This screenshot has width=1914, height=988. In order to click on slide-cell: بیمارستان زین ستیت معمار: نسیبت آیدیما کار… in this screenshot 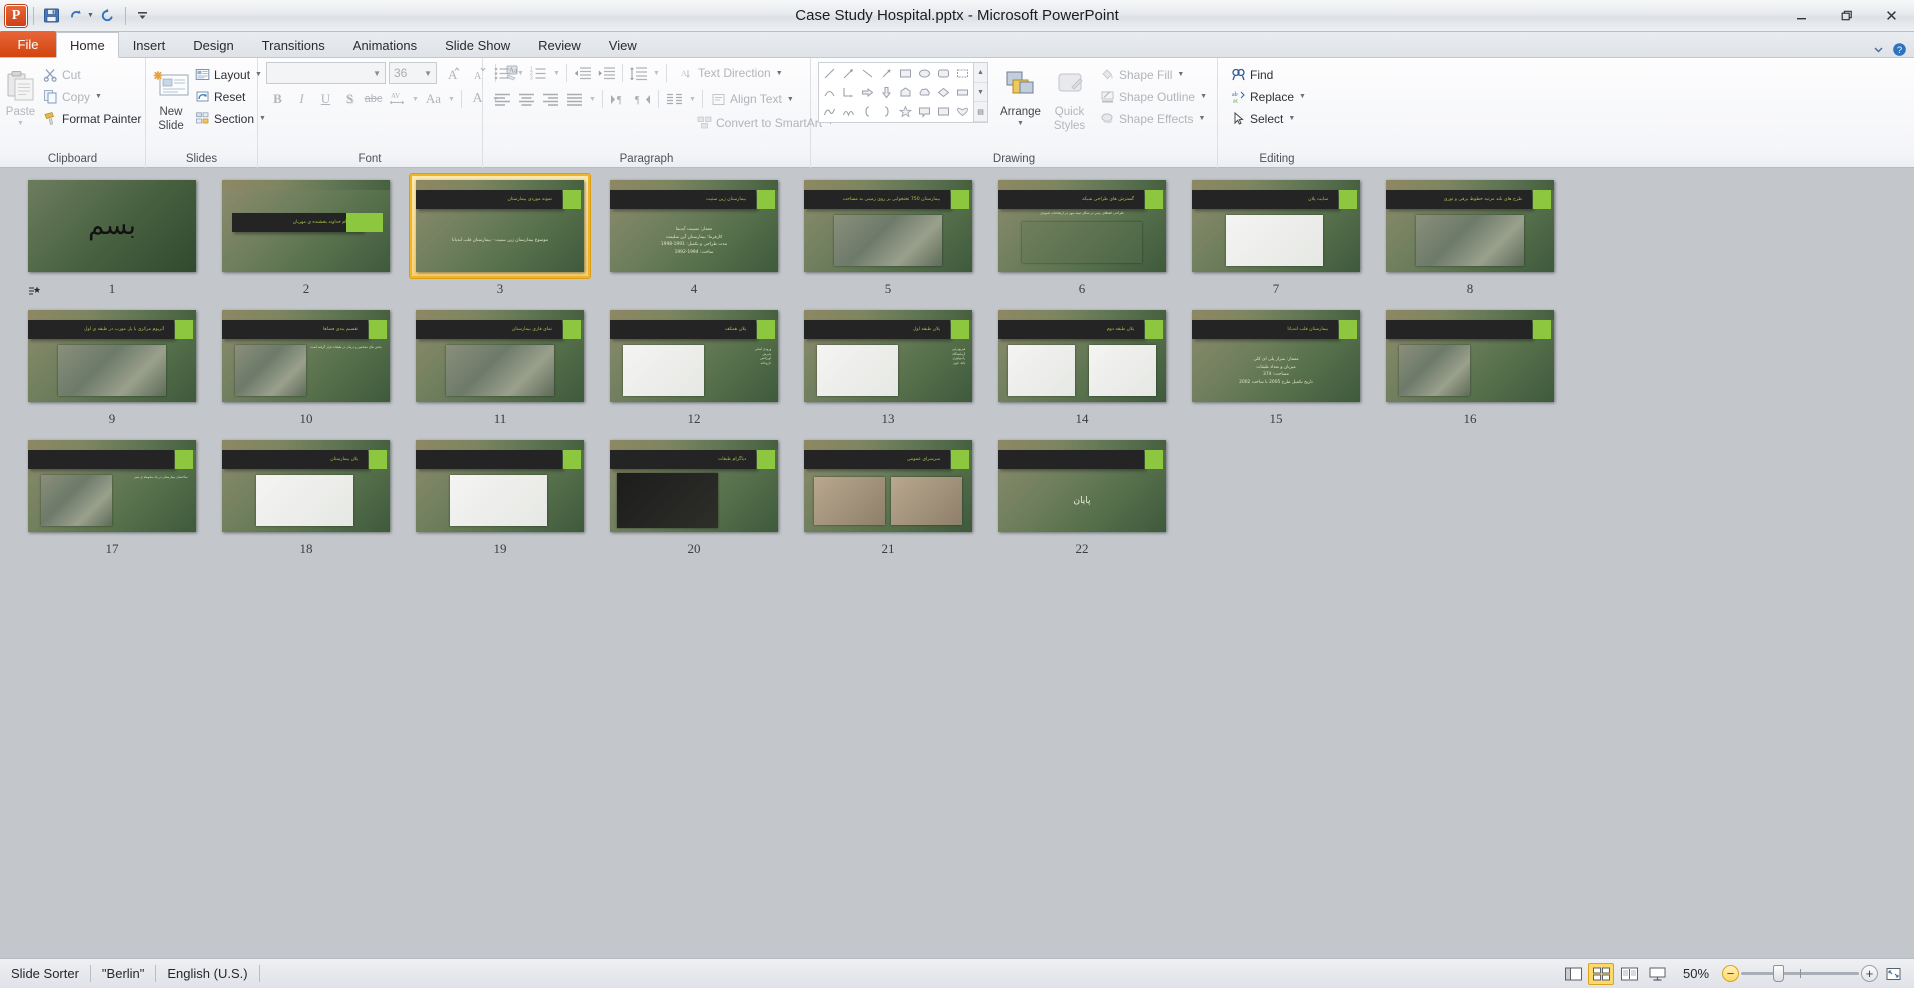, I will do `click(694, 235)`.